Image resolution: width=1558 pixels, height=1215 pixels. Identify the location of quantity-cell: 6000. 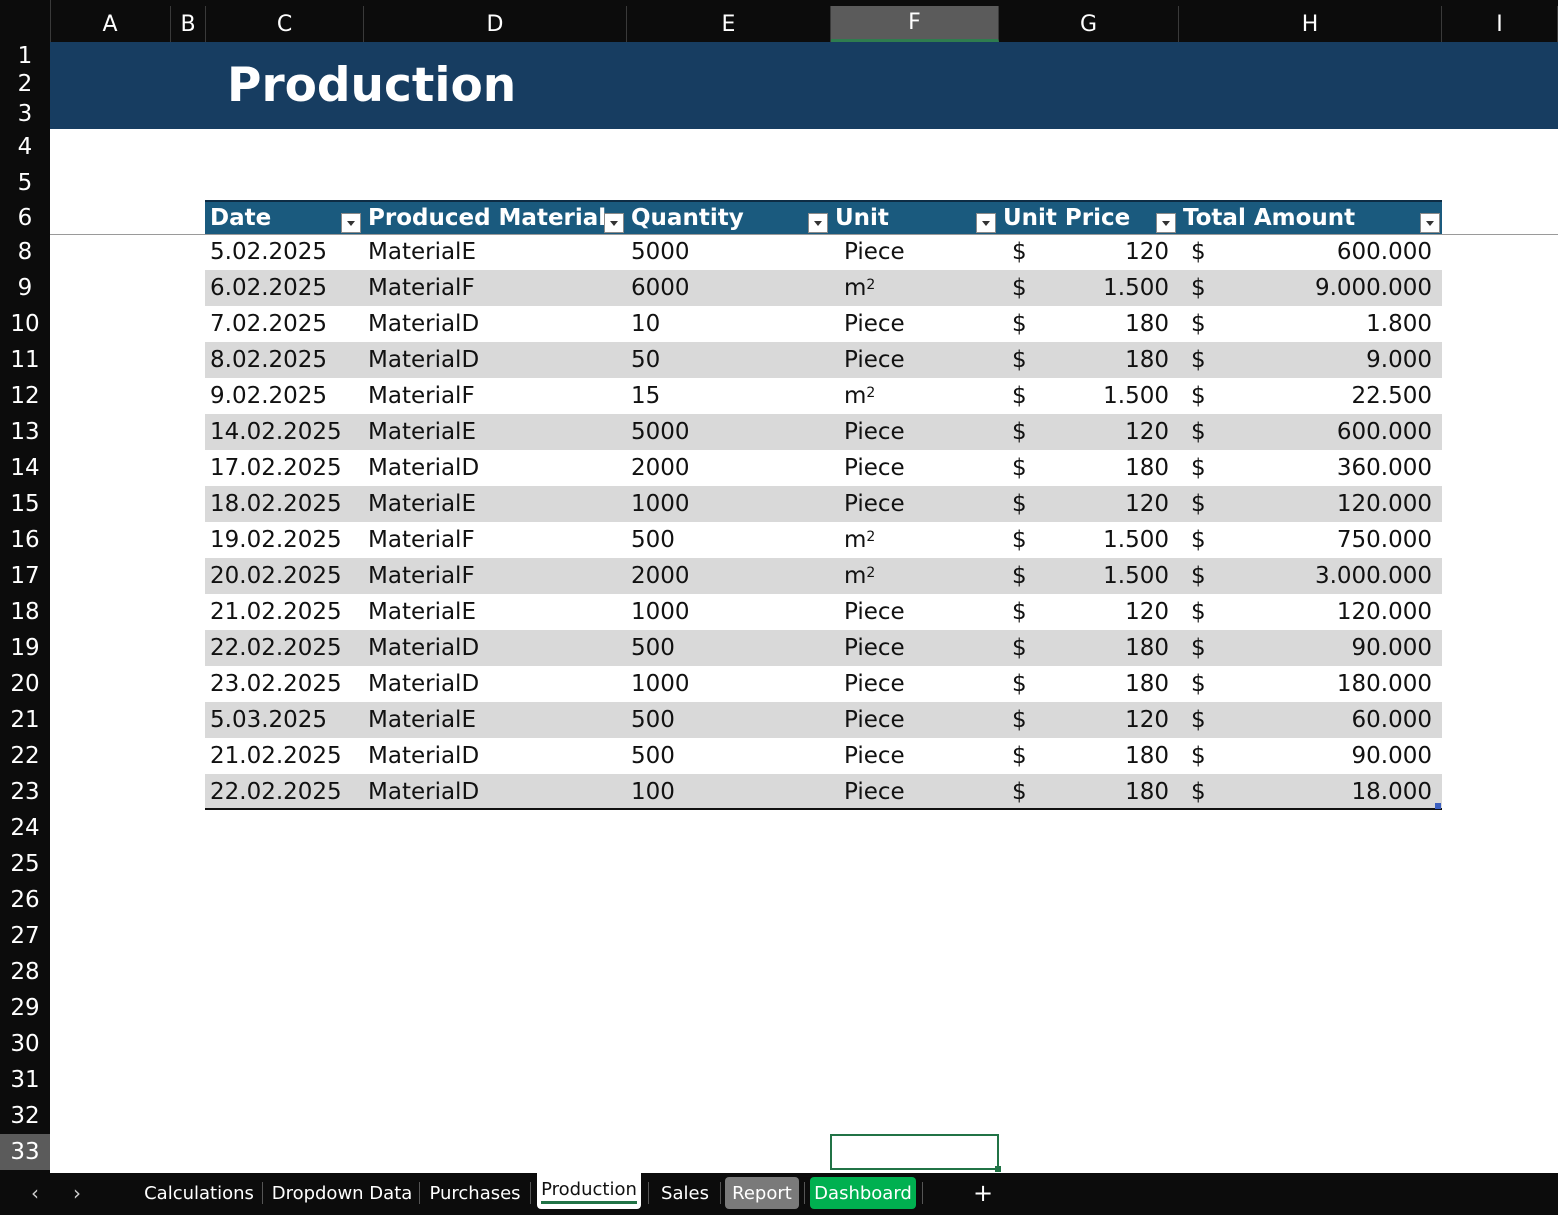
(728, 288).